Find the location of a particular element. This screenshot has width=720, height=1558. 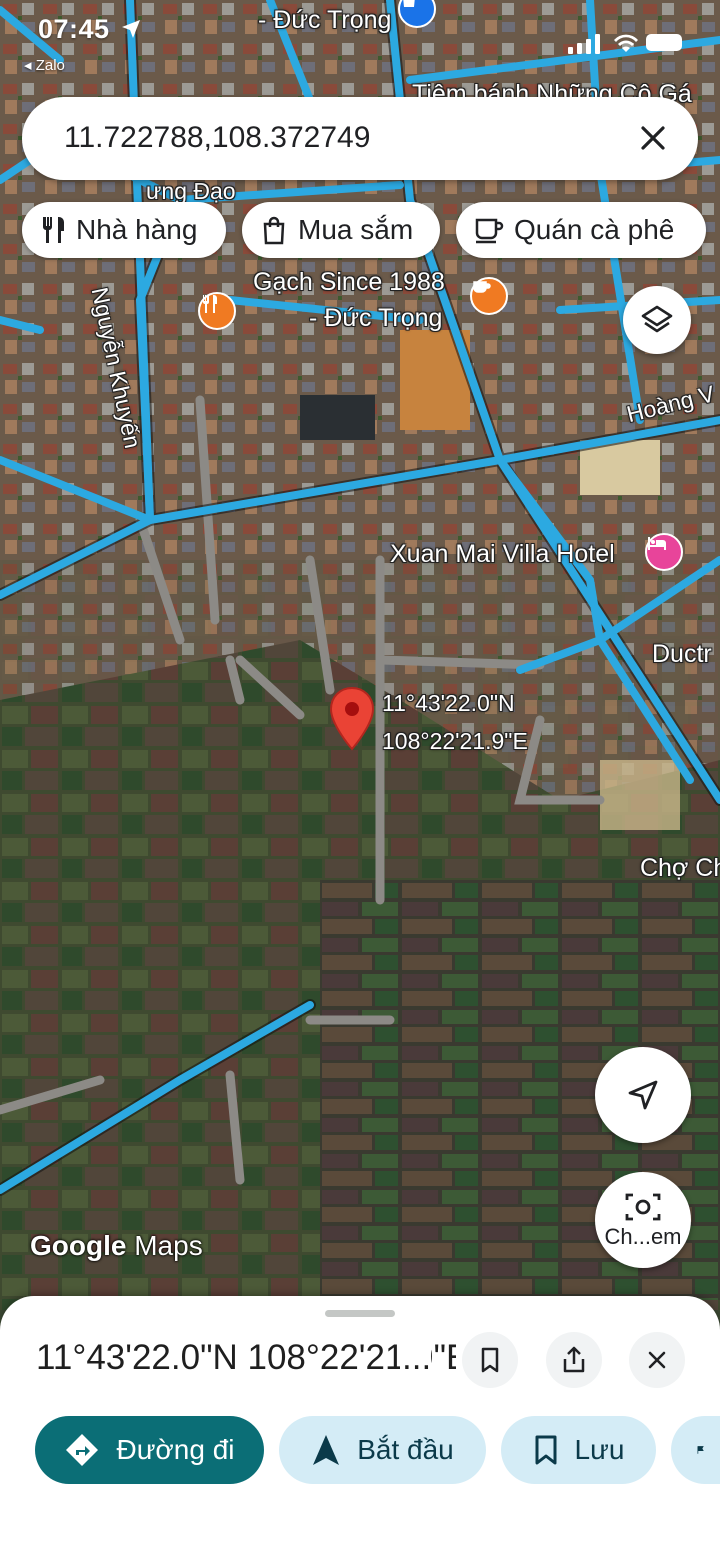

location-pin-icon is located at coordinates (352, 719).